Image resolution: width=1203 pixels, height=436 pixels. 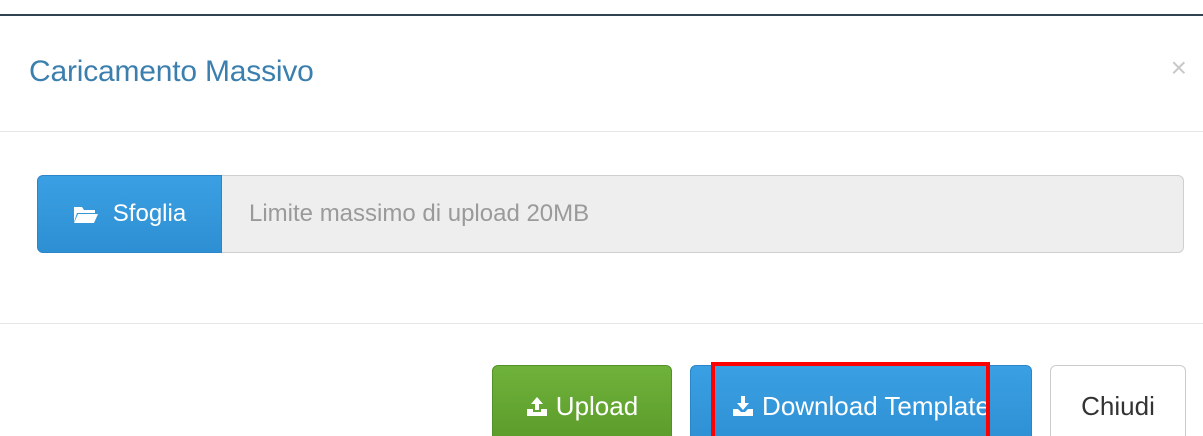 What do you see at coordinates (86, 214) in the screenshot?
I see `folder-open-icon` at bounding box center [86, 214].